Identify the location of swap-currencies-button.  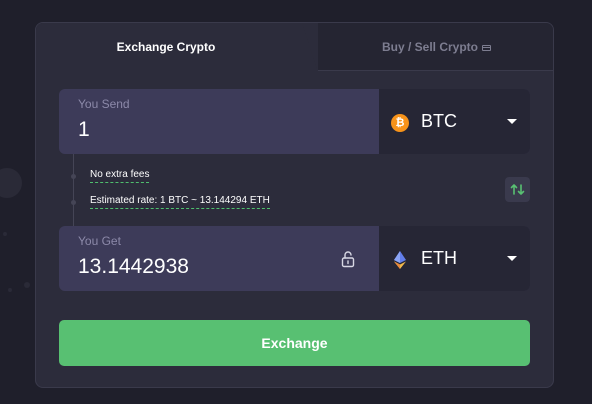
(517, 189).